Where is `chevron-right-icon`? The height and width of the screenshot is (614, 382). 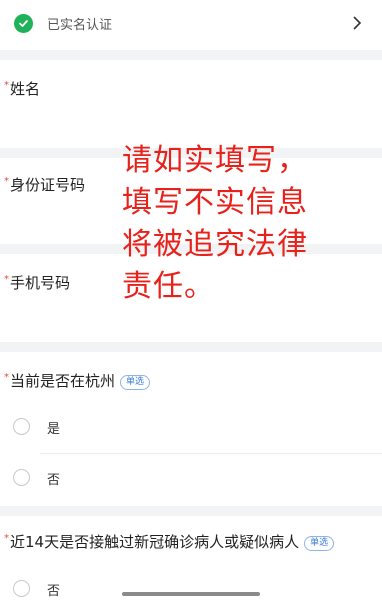
chevron-right-icon is located at coordinates (357, 23).